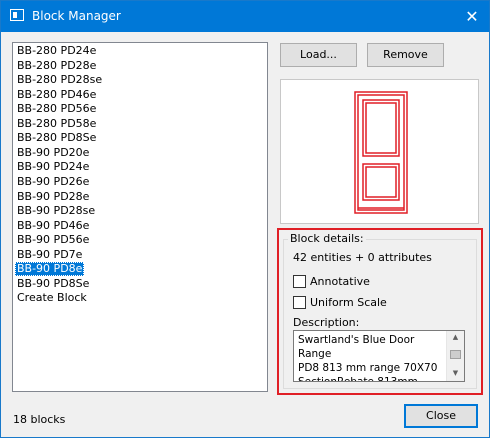 This screenshot has height=438, width=490. What do you see at coordinates (245, 16) in the screenshot?
I see `title-bar: Block Manager ✕` at bounding box center [245, 16].